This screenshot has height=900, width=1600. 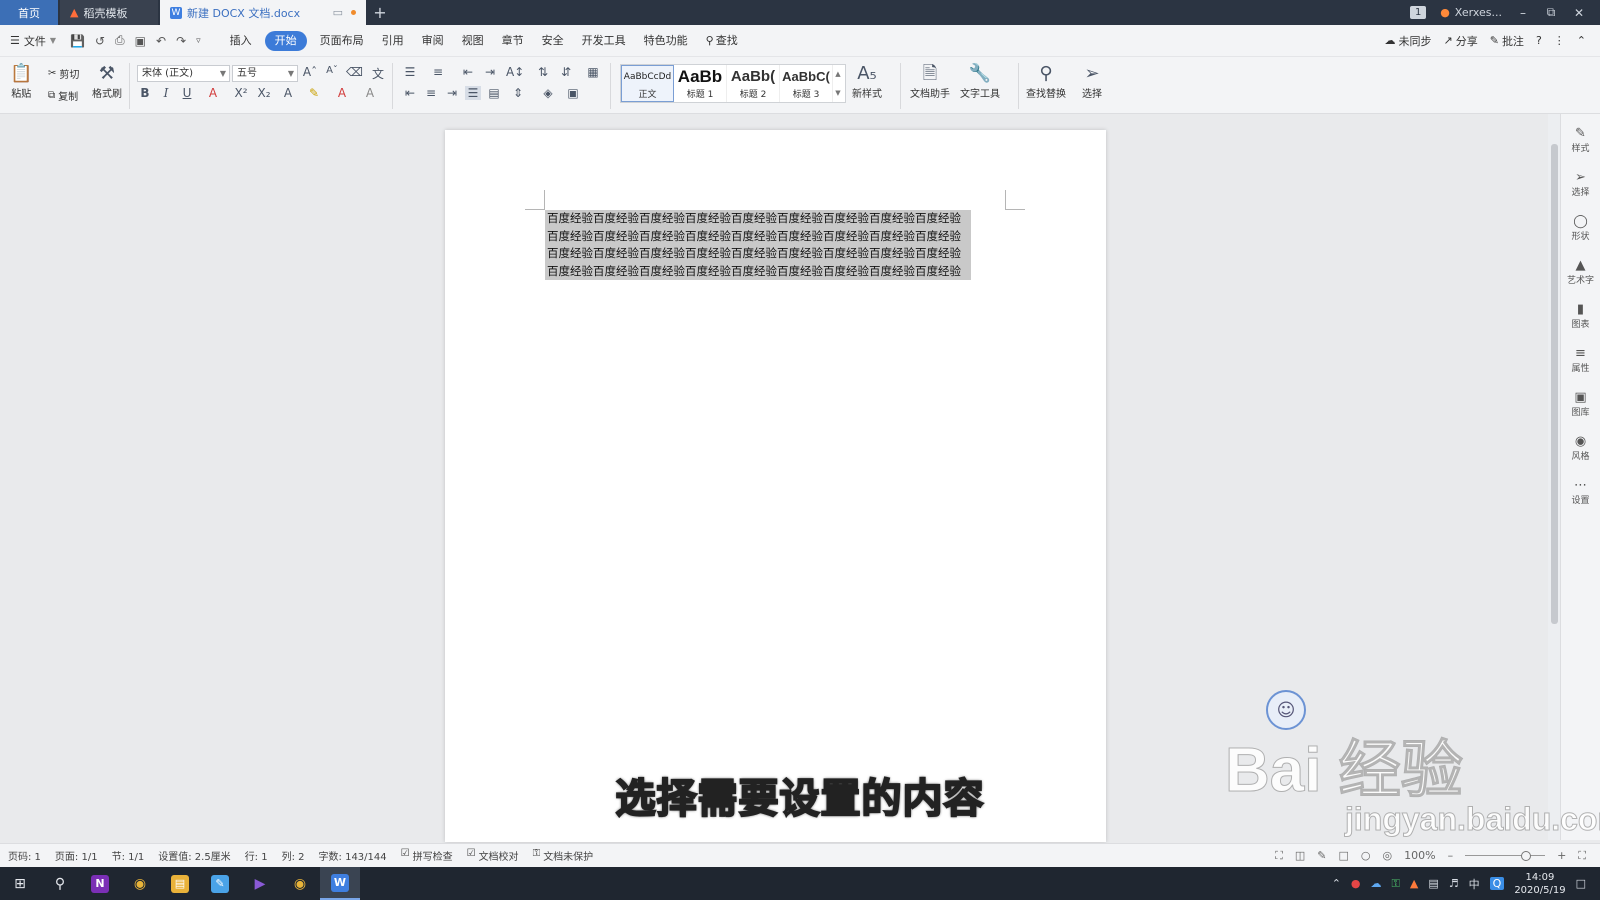 I want to click on doc-assistant-button: 🗎 文档助手, so click(x=930, y=81).